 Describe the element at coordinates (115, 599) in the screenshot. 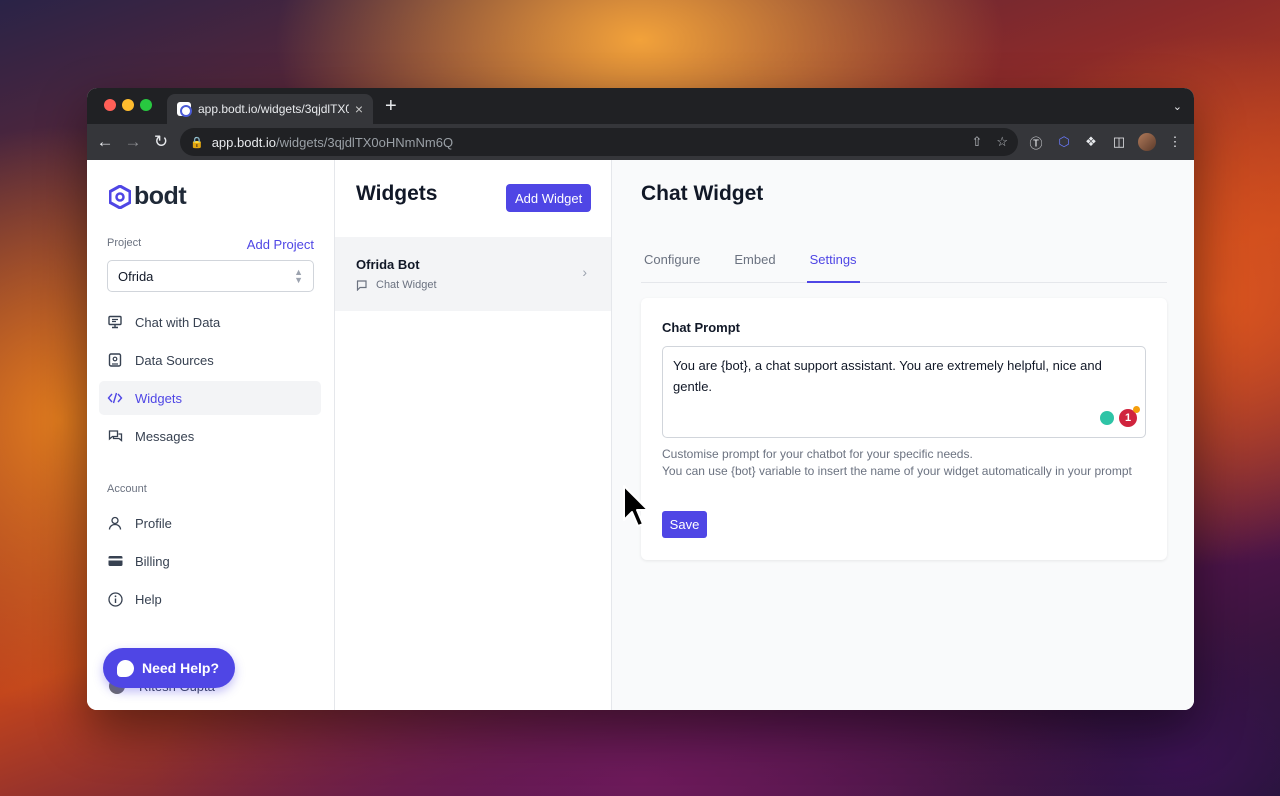

I see `info-icon` at that location.